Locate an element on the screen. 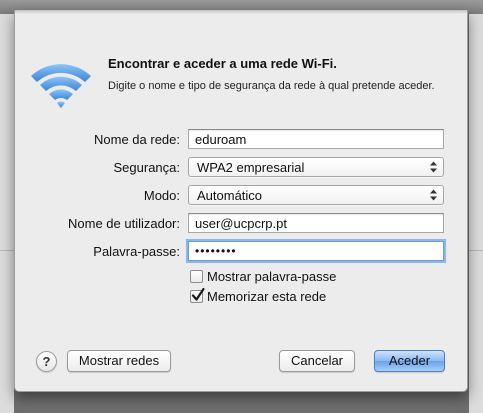  window-backdrop-right is located at coordinates (476, 213).